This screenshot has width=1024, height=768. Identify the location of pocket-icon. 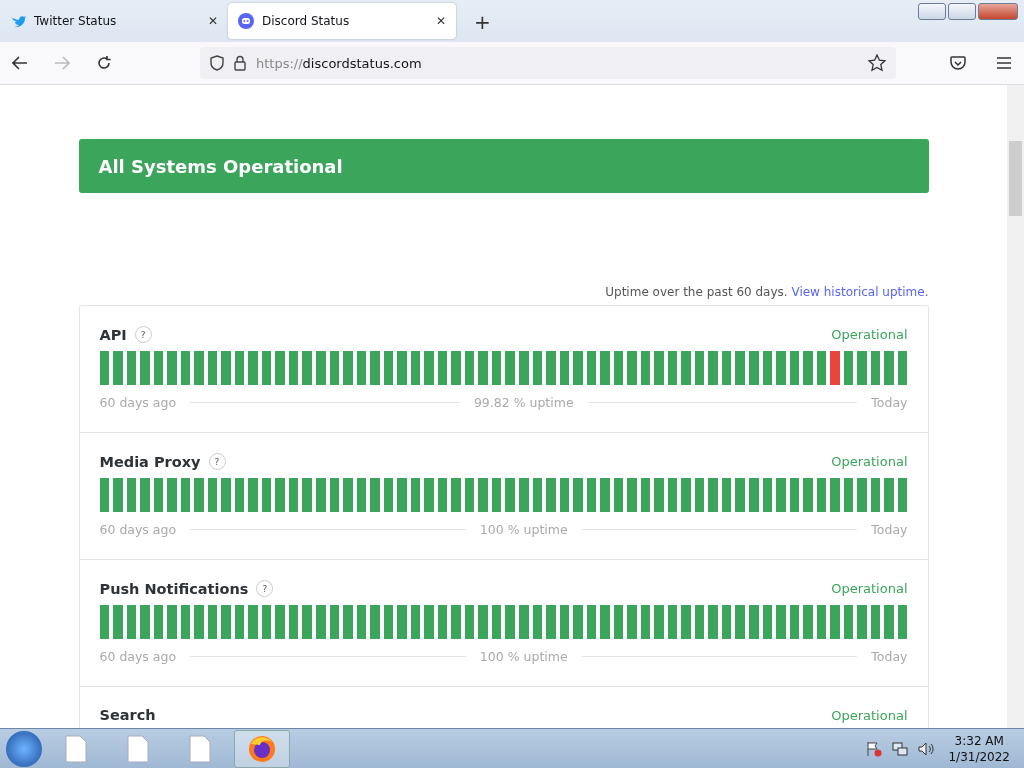
(958, 63).